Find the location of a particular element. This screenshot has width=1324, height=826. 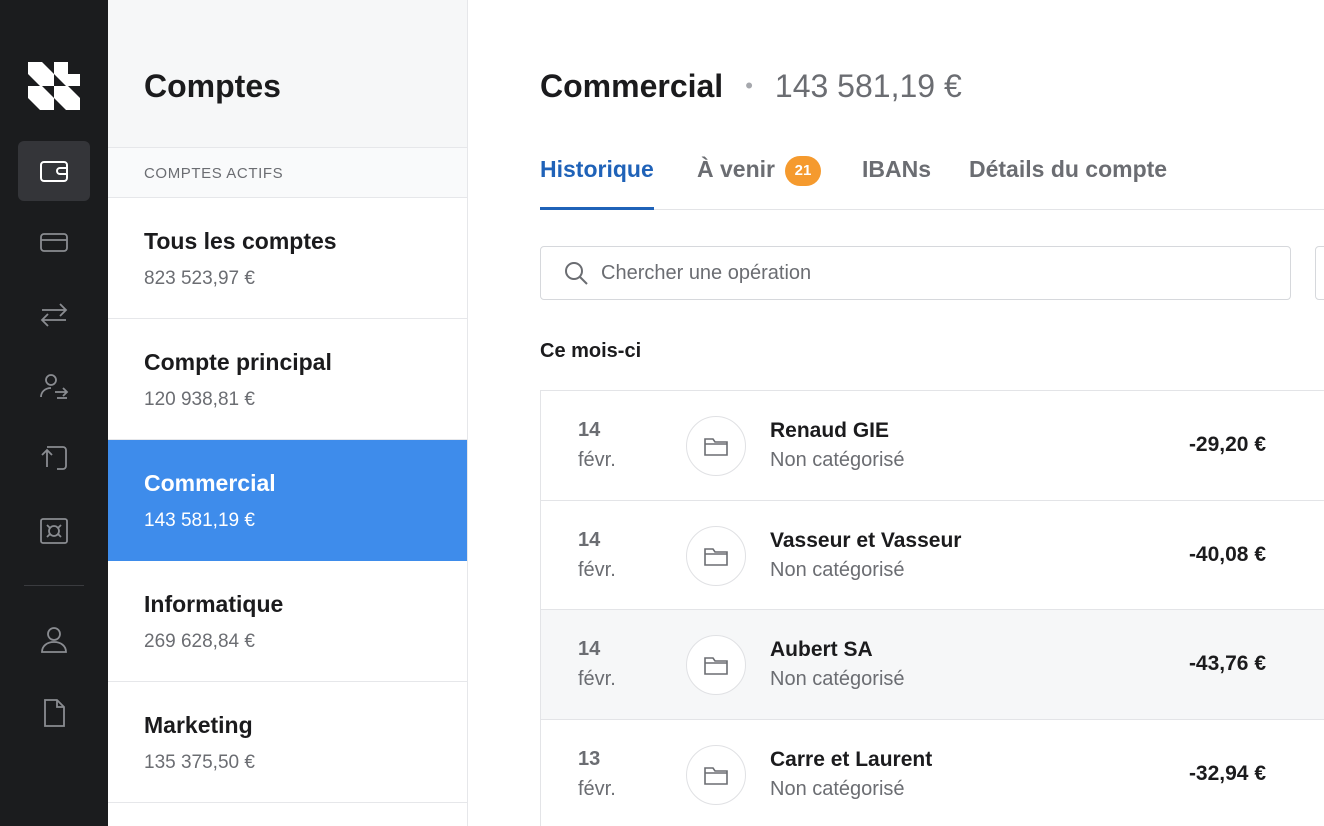

tab-label: Historique is located at coordinates (597, 169).